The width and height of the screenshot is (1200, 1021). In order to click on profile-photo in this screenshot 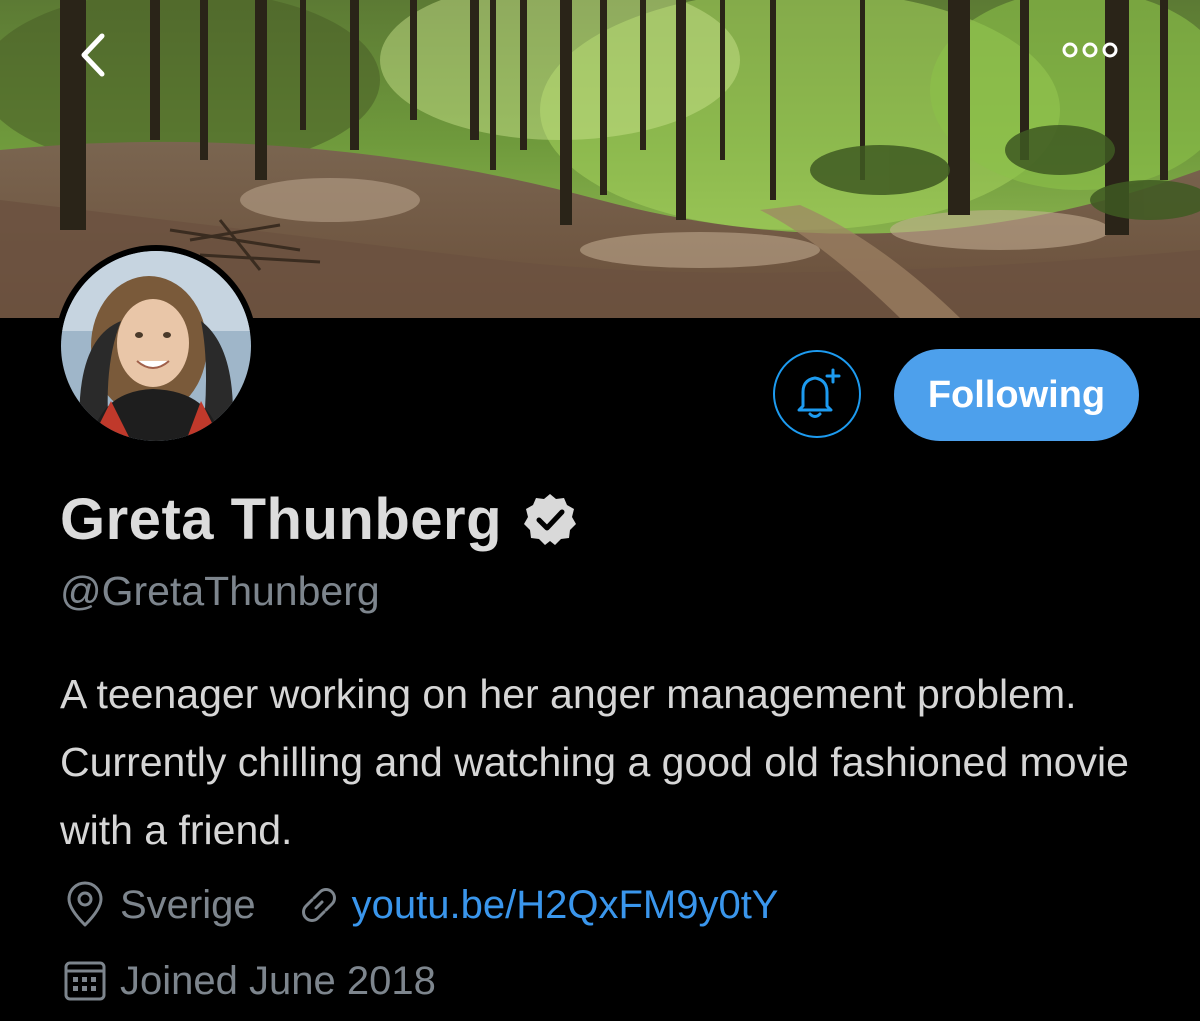, I will do `click(156, 346)`.